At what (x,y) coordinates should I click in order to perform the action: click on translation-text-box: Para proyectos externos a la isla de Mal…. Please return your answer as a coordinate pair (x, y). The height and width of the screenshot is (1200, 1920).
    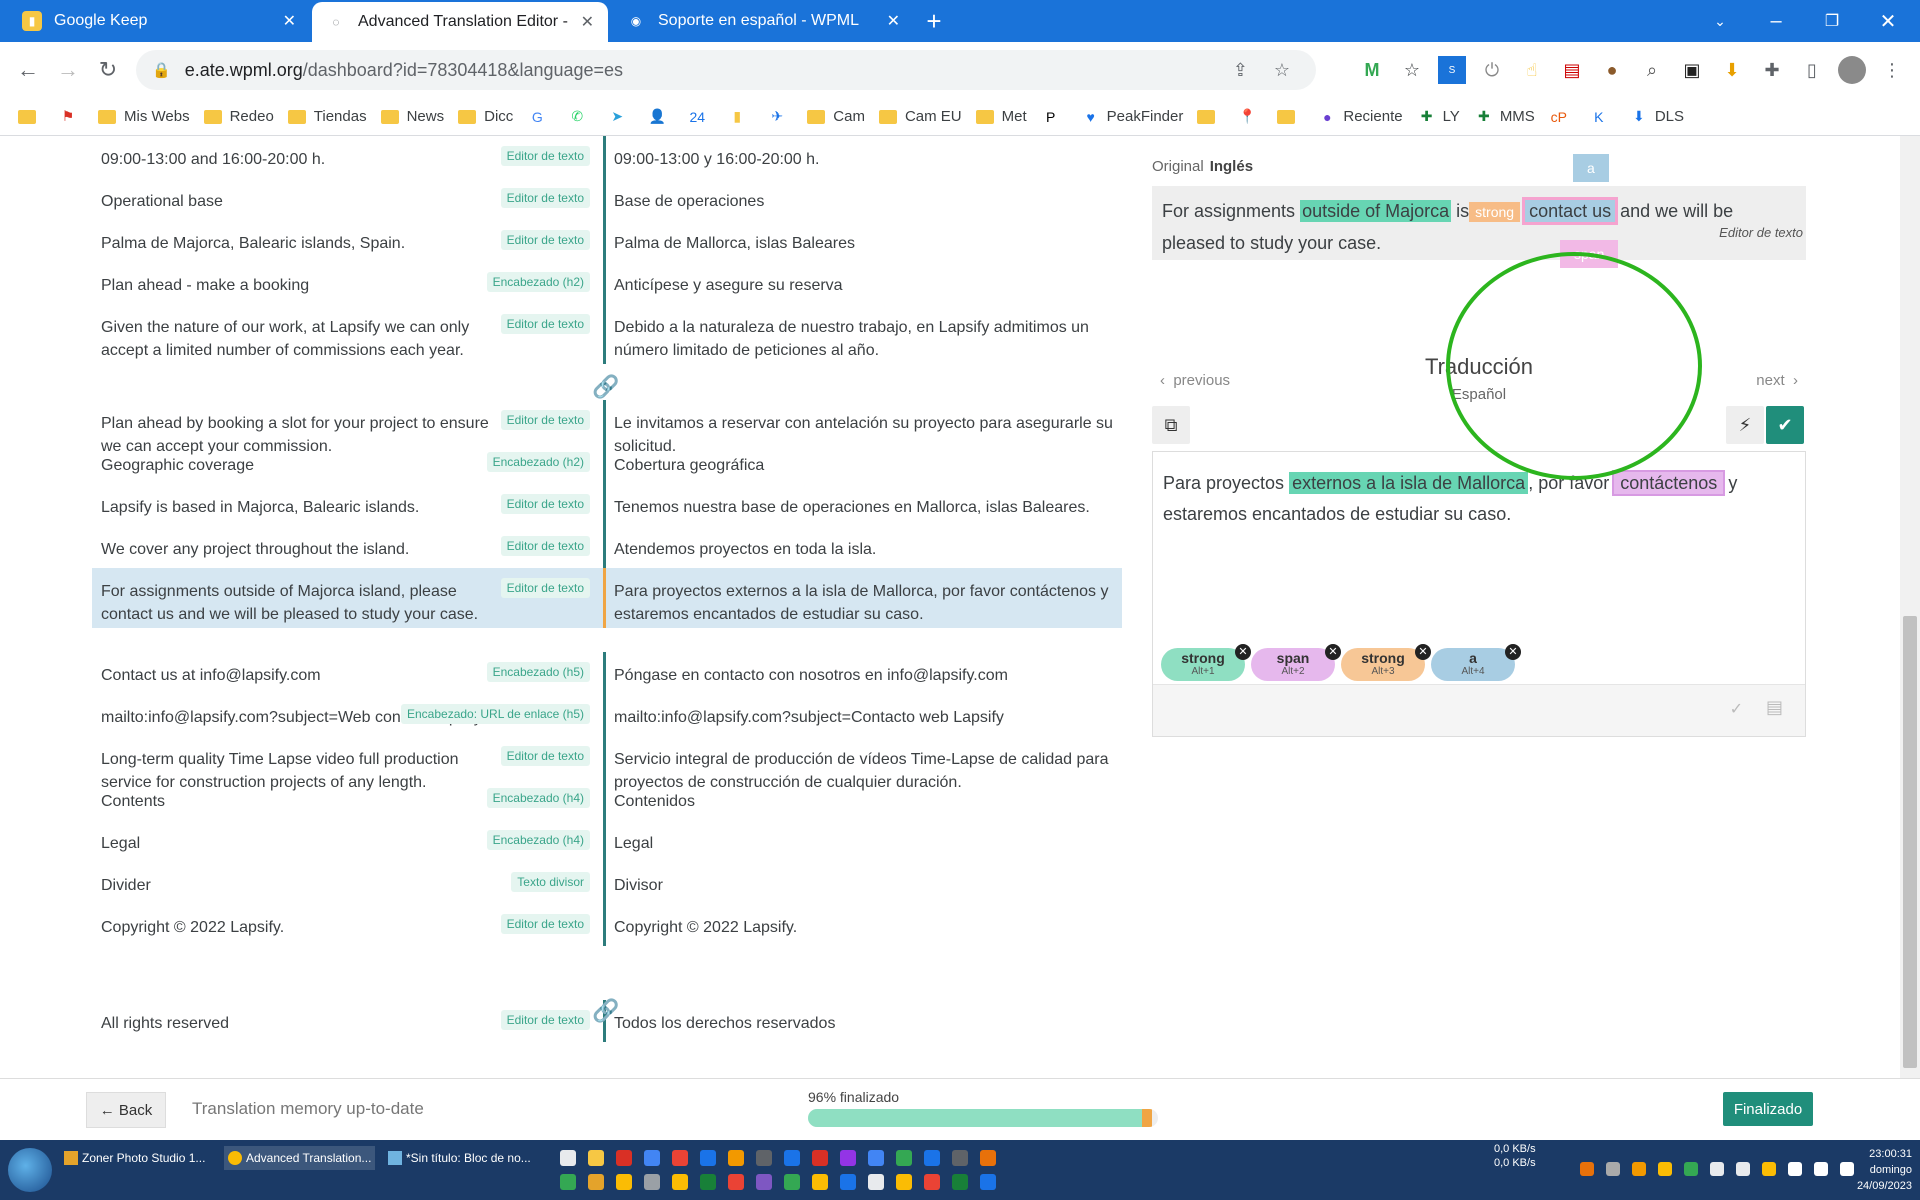
    Looking at the image, I should click on (1479, 594).